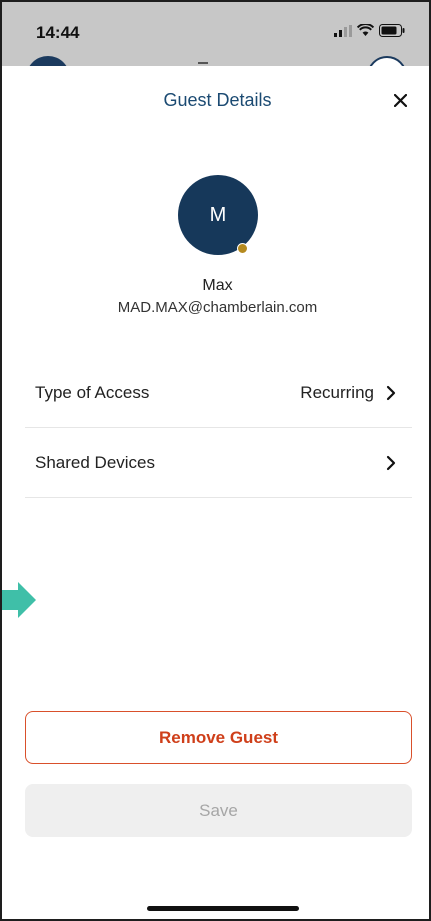  Describe the element at coordinates (19, 600) in the screenshot. I see `pointer-arrow-icon` at that location.